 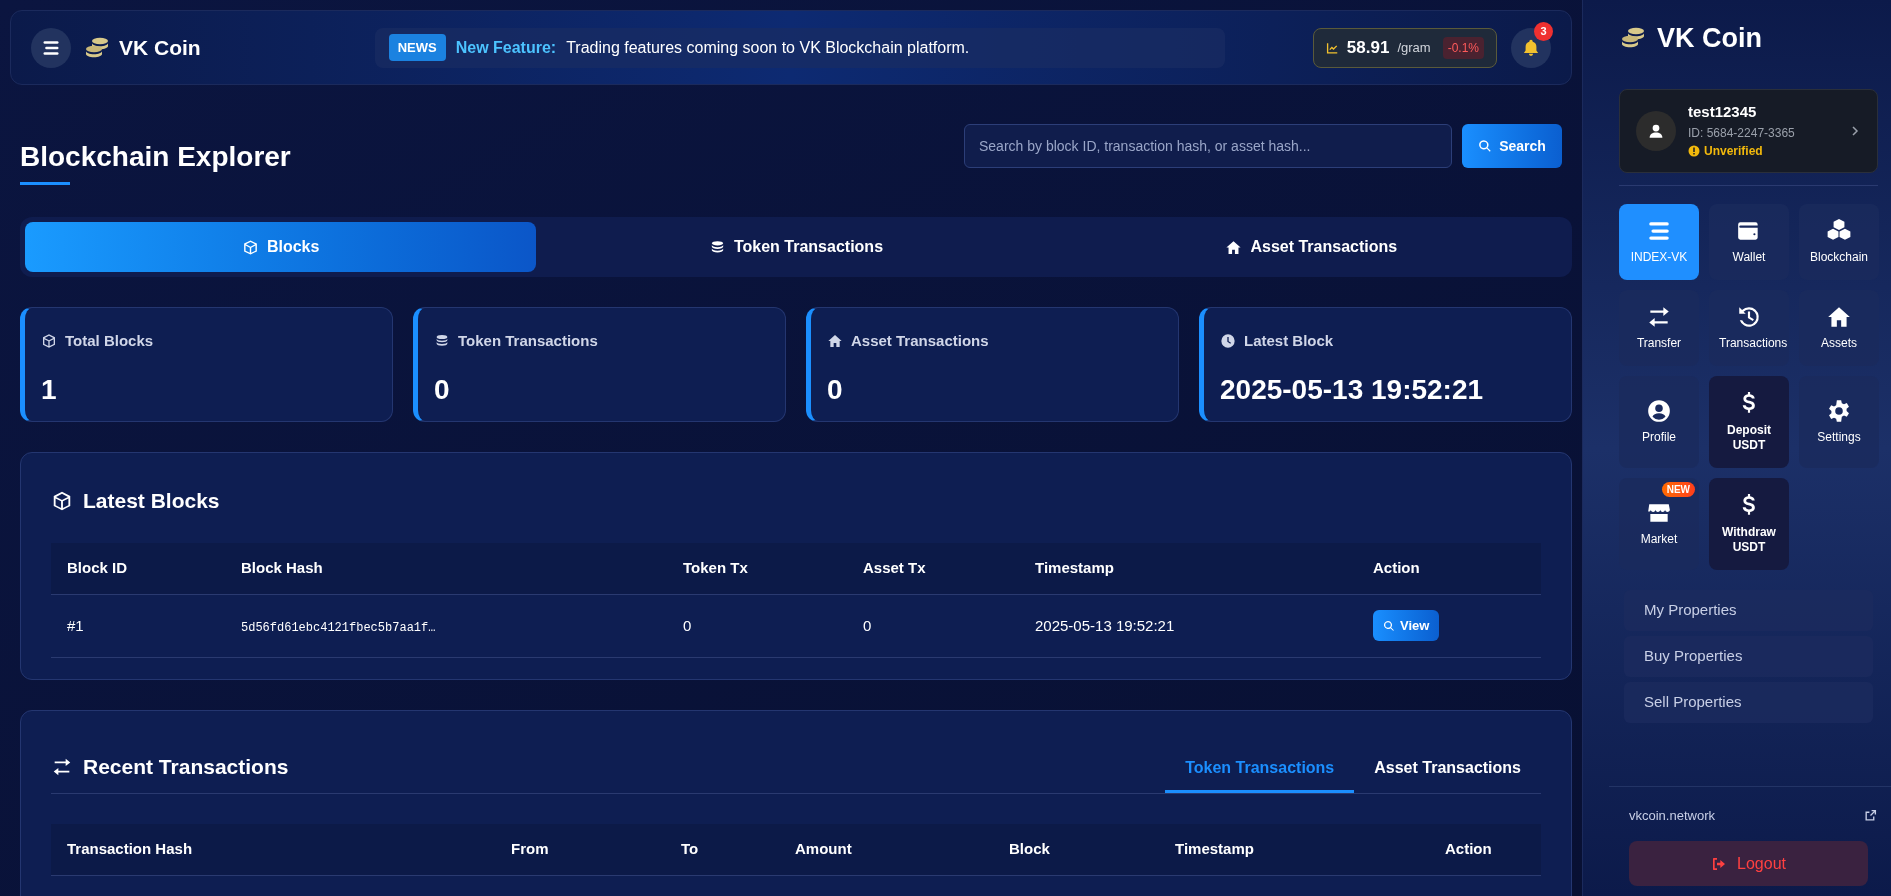 I want to click on view-button: View, so click(x=1406, y=625).